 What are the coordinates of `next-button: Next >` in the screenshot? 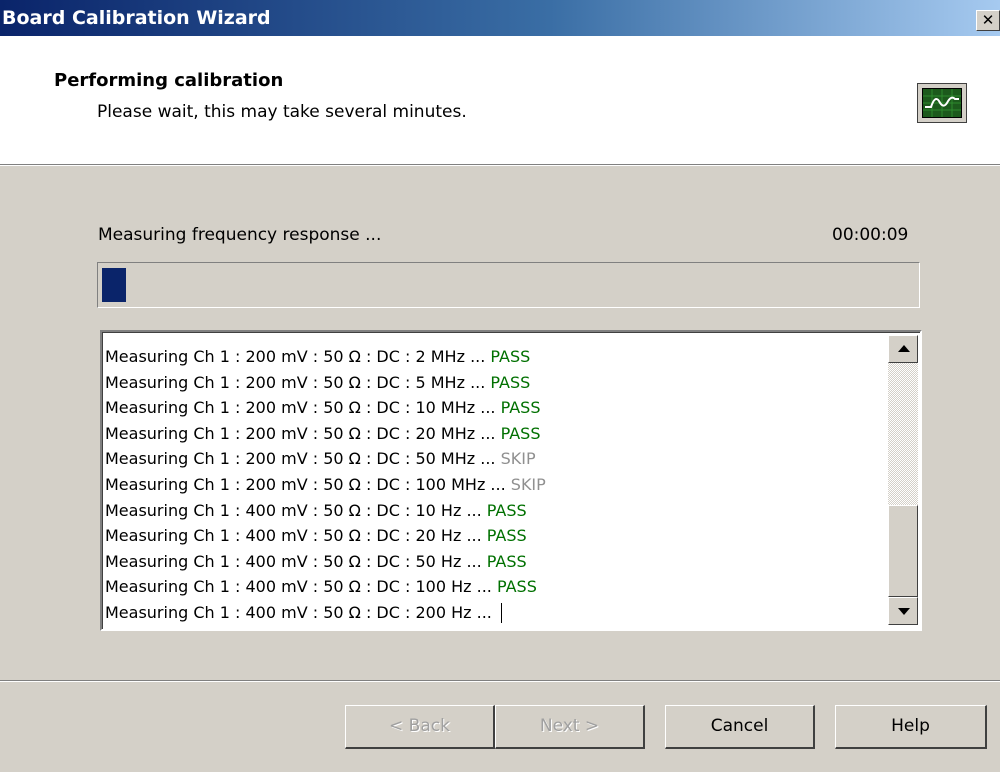 It's located at (570, 727).